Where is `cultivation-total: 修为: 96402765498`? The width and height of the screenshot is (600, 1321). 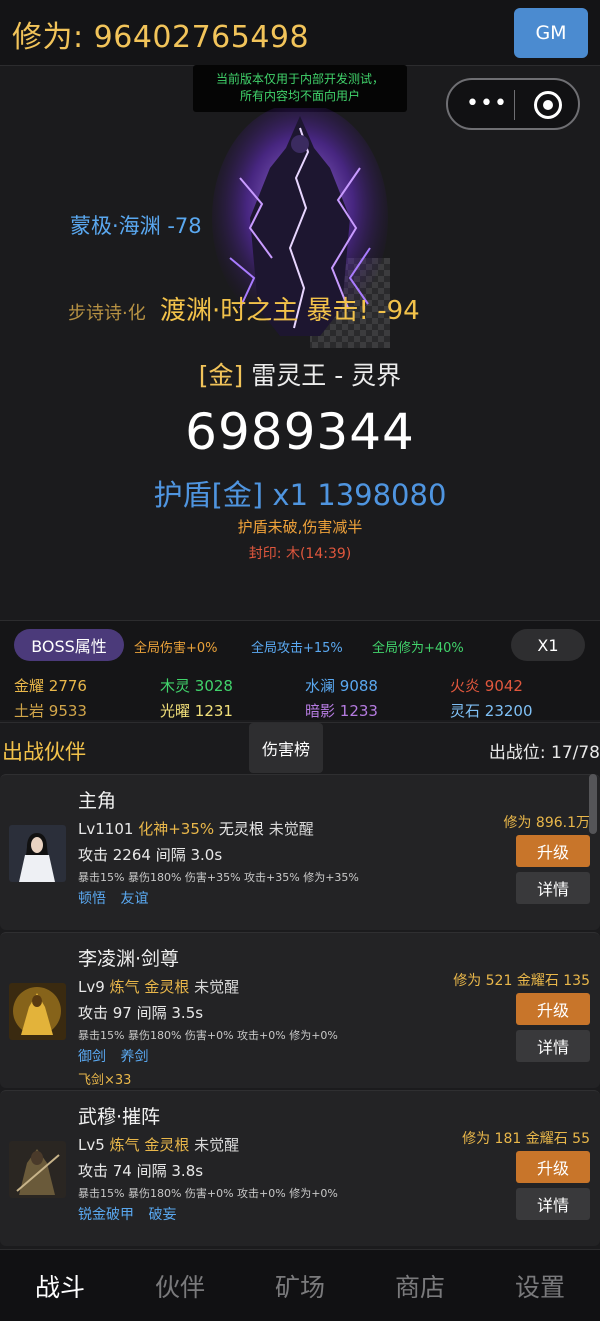 cultivation-total: 修为: 96402765498 is located at coordinates (161, 37).